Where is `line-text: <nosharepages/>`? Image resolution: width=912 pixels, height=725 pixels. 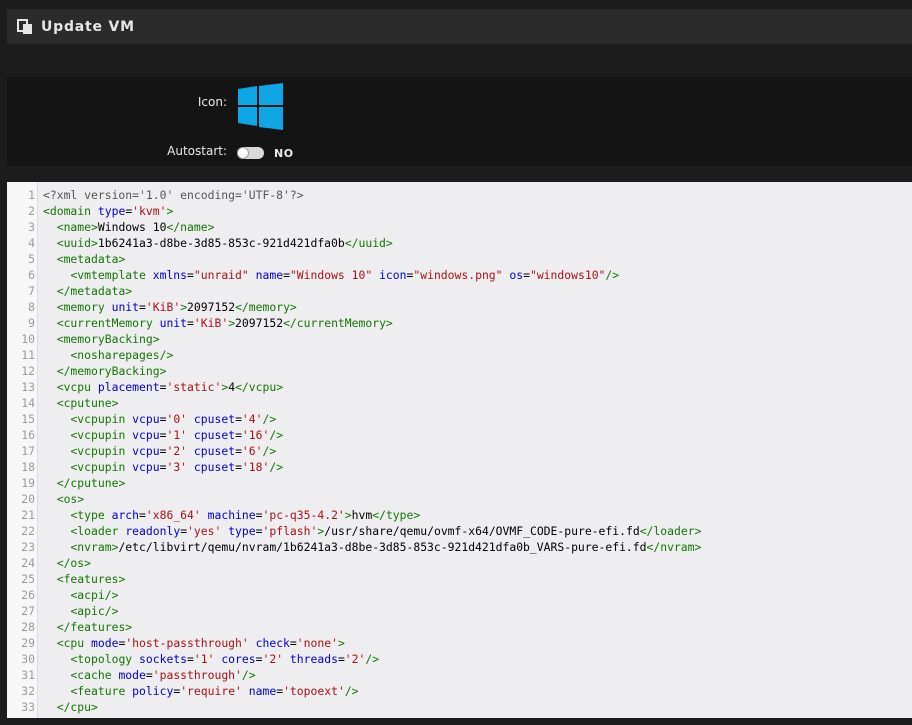
line-text: <nosharepages/> is located at coordinates (108, 355).